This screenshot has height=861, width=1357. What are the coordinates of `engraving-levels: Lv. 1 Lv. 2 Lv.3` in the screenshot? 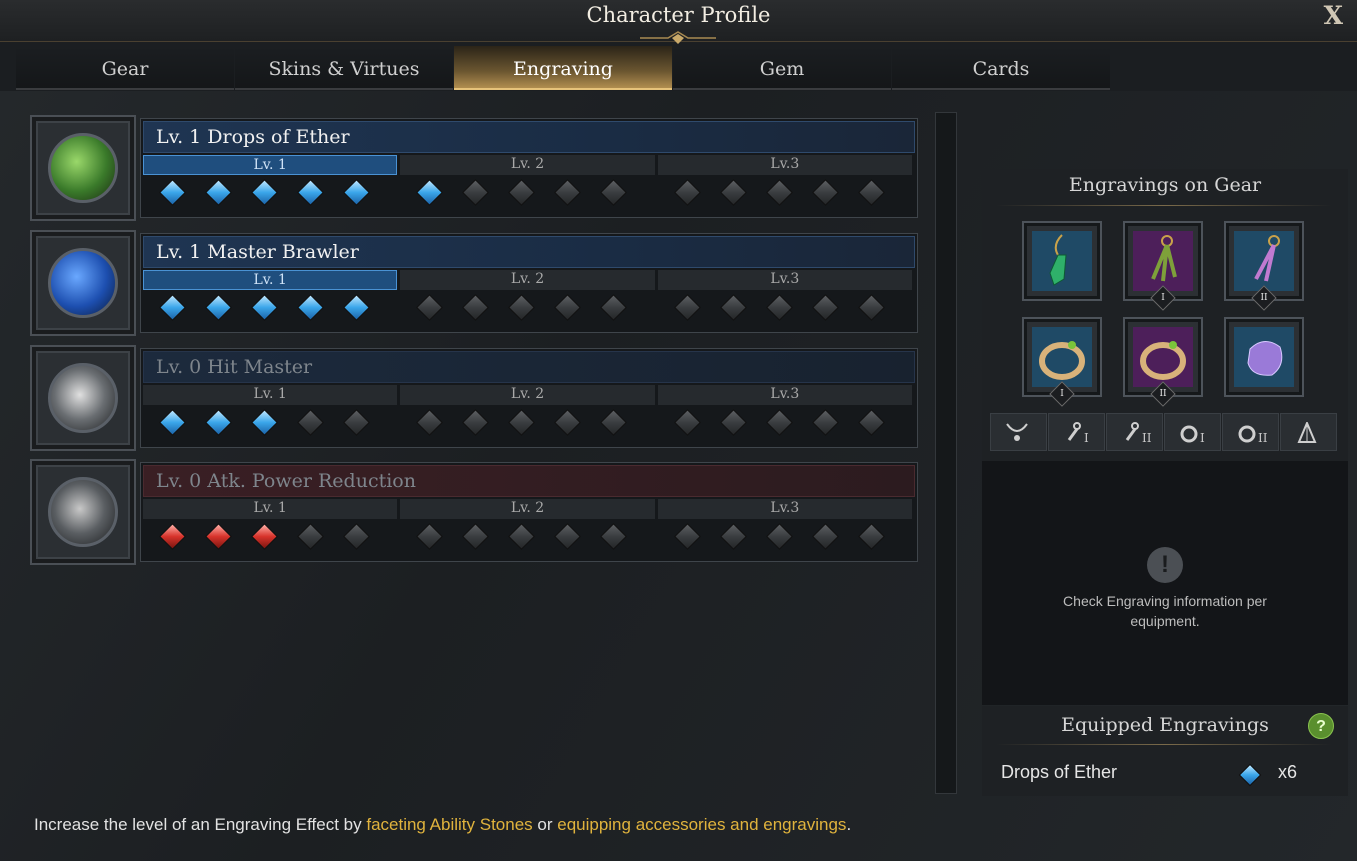 It's located at (529, 300).